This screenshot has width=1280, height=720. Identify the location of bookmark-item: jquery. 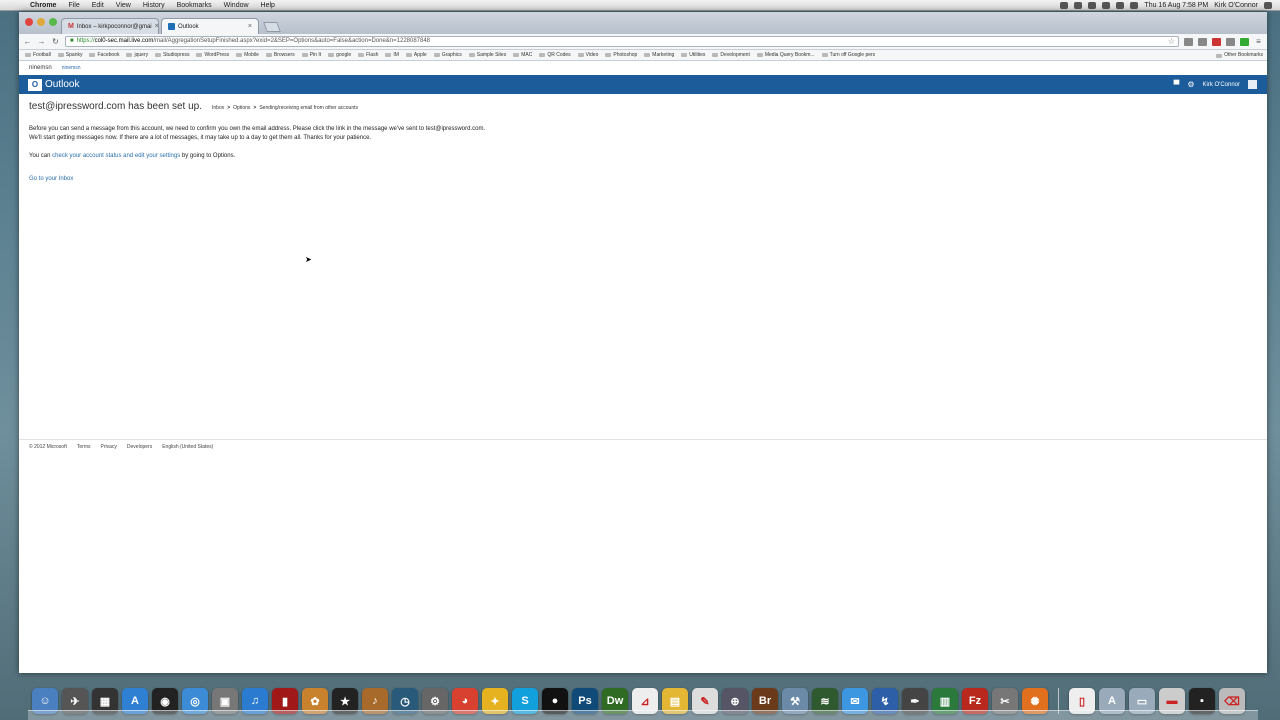
(137, 55).